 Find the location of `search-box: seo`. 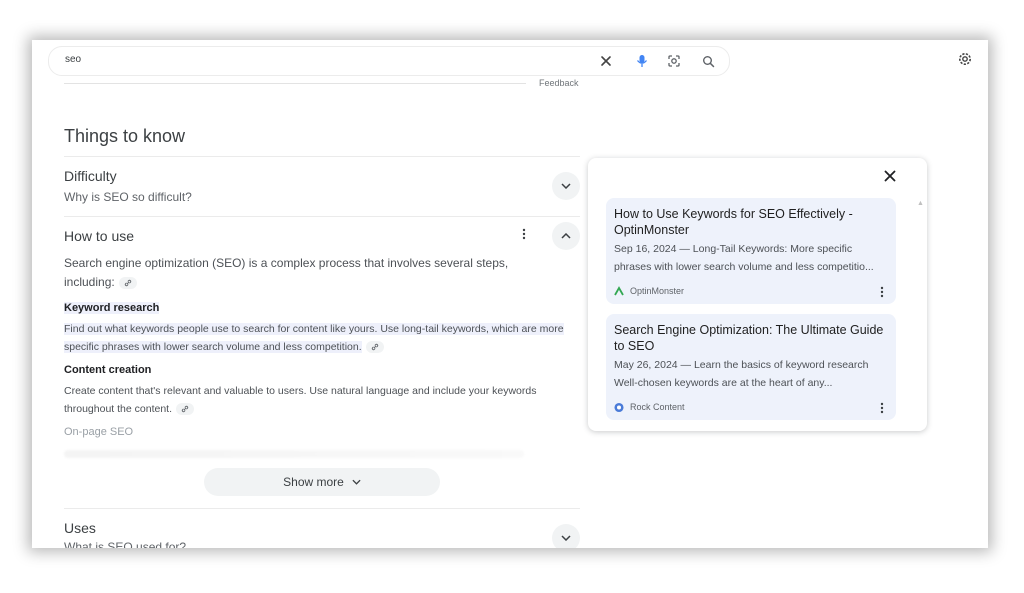

search-box: seo is located at coordinates (389, 61).